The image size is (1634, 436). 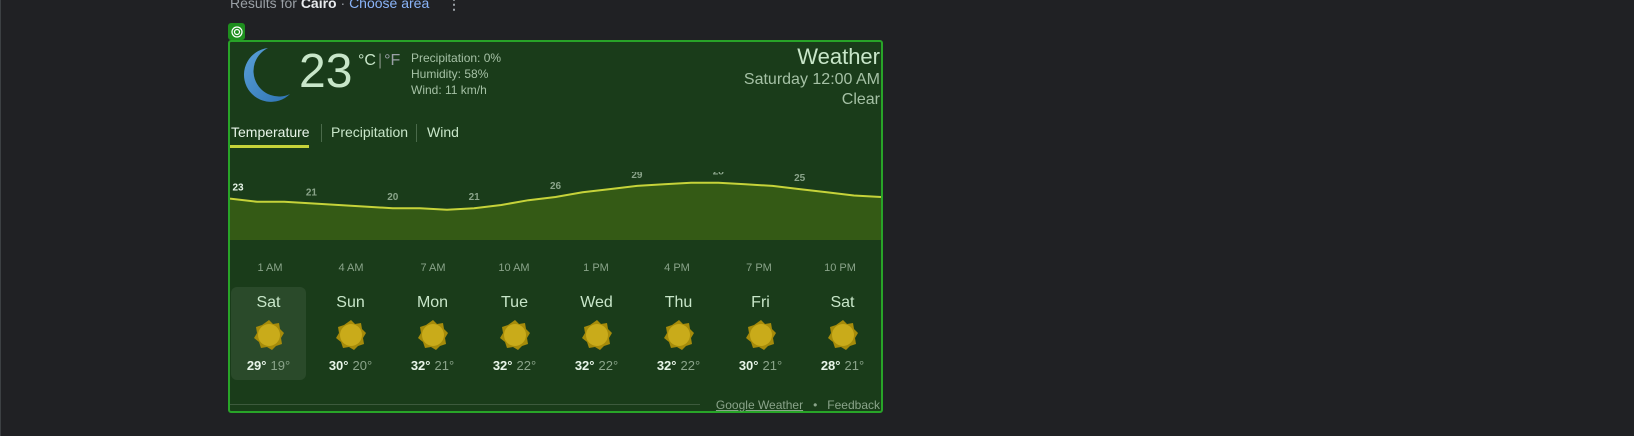 I want to click on day-high: 29°, so click(x=256, y=365).